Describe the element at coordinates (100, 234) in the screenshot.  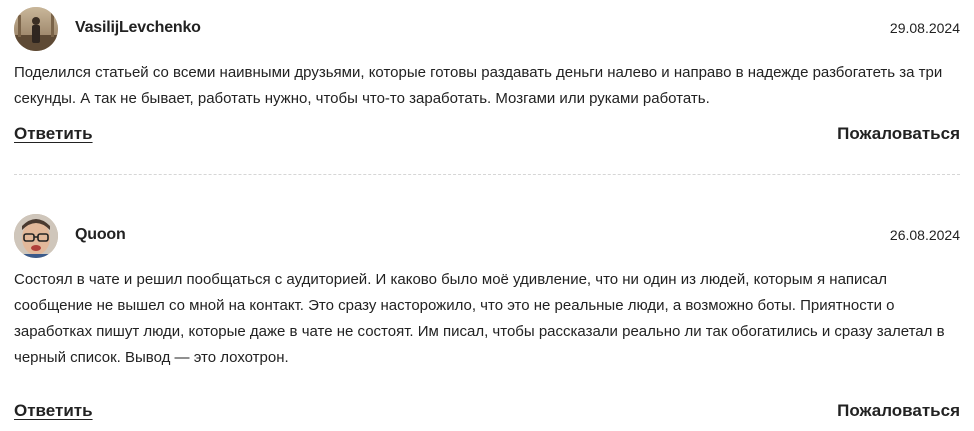
I see `comment-author: Quoon` at that location.